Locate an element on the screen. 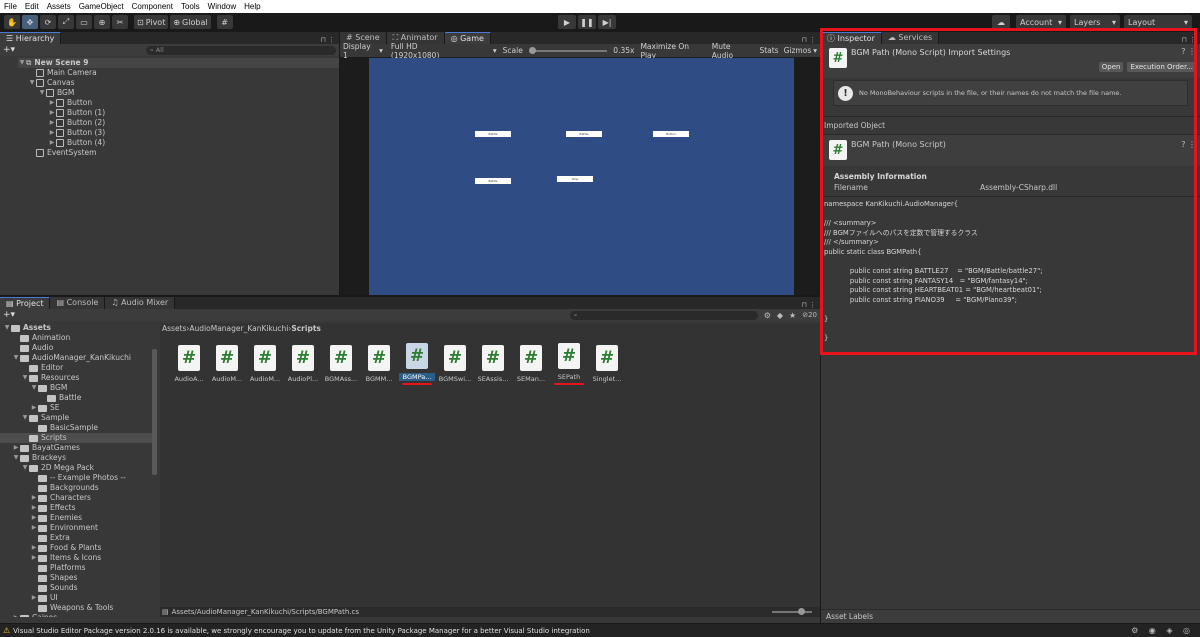 This screenshot has height=637, width=1200. breadcrumb-item: AudioManager_KanKikuchi is located at coordinates (238, 328).